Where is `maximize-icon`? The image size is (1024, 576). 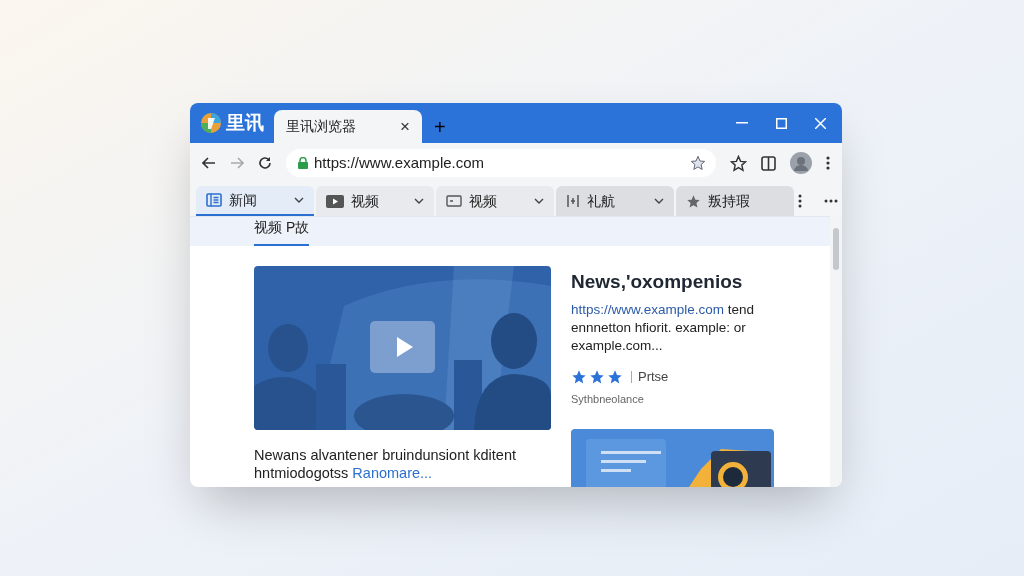
maximize-icon is located at coordinates (781, 123).